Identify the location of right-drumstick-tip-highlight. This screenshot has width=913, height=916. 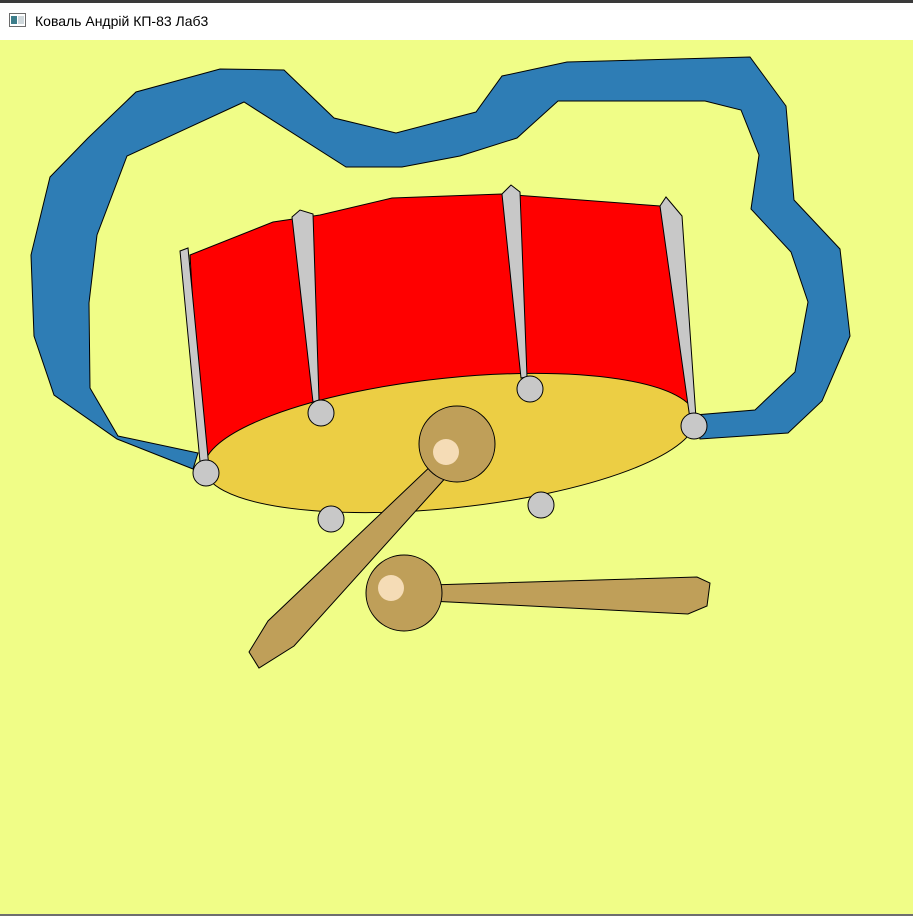
(391, 588).